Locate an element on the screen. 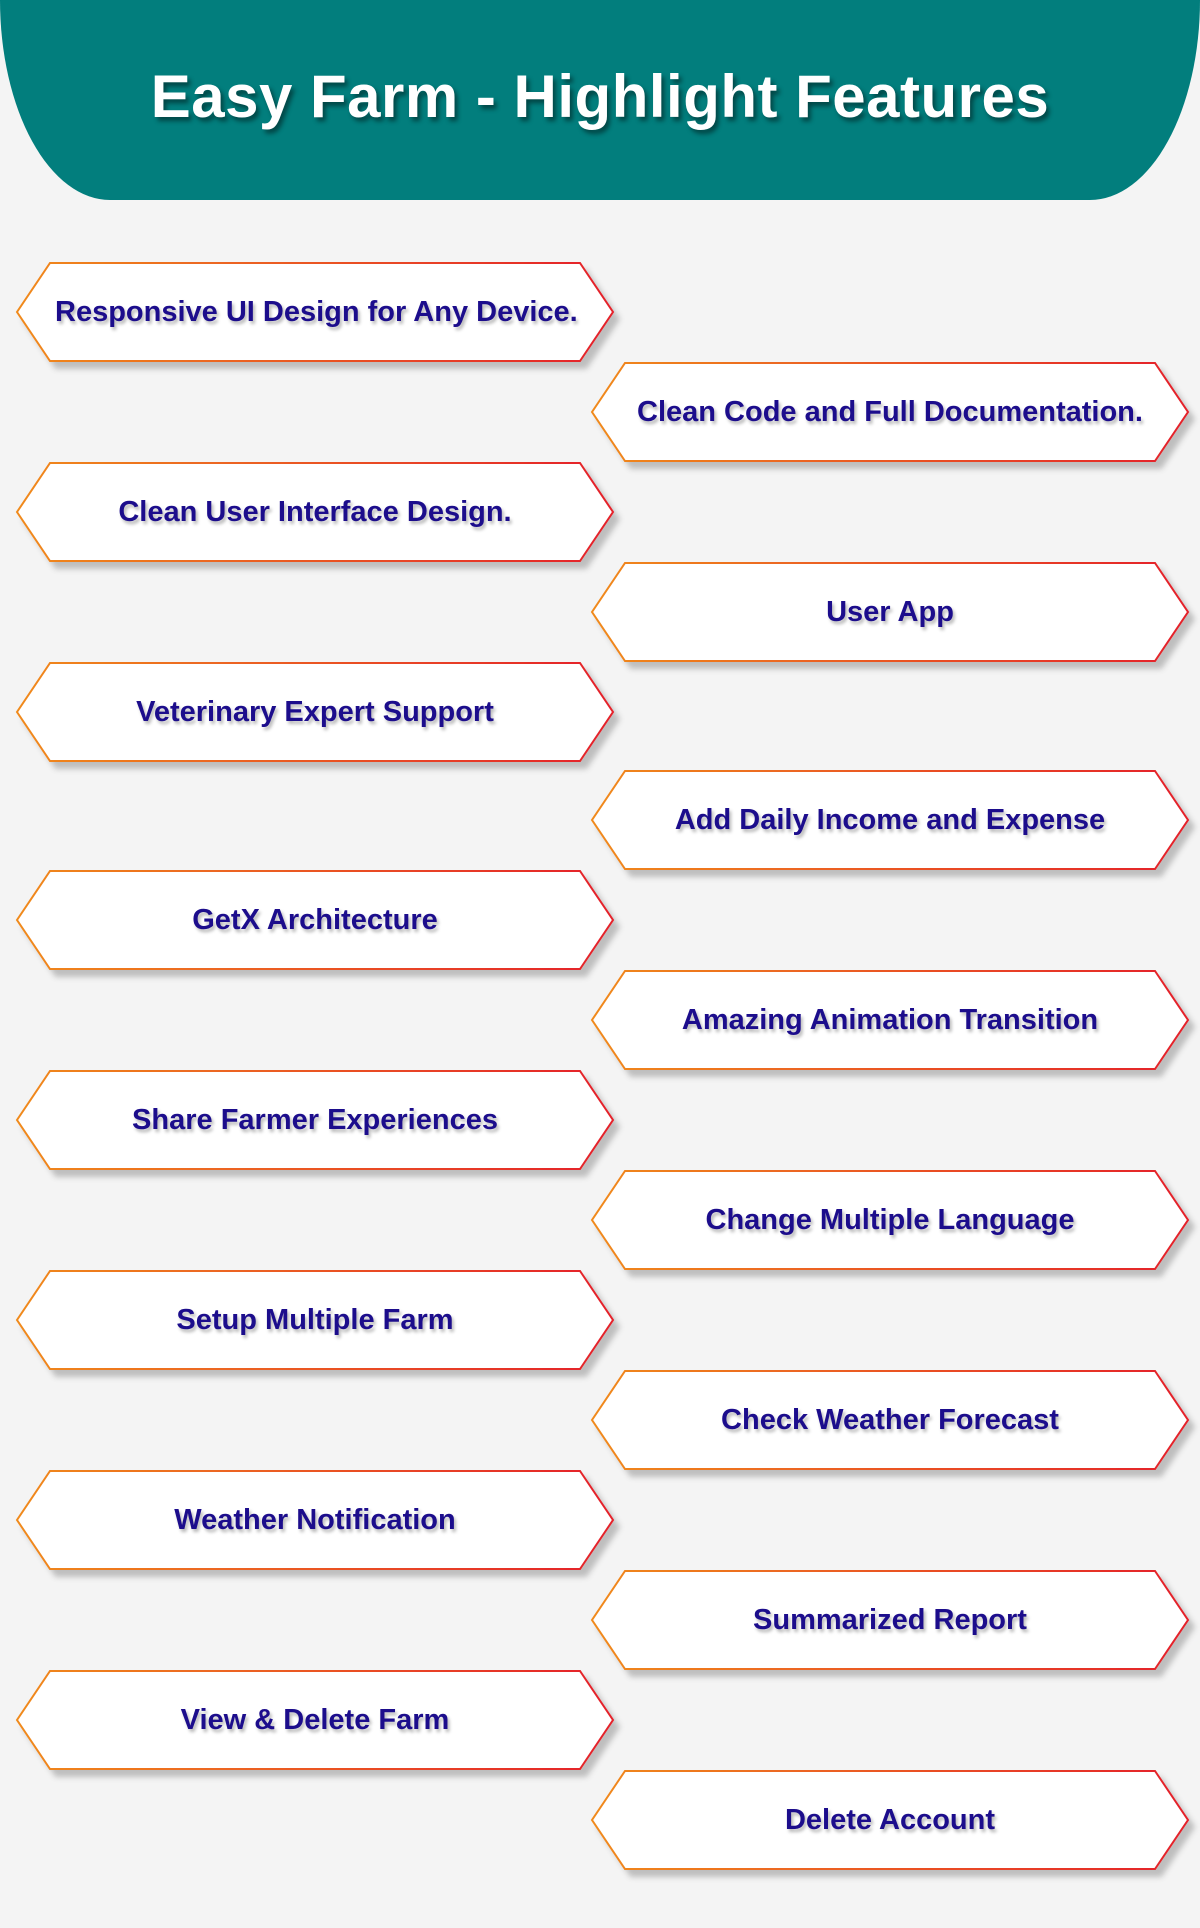 This screenshot has height=1928, width=1200. feature-tag: Check Weather Forecast is located at coordinates (890, 1420).